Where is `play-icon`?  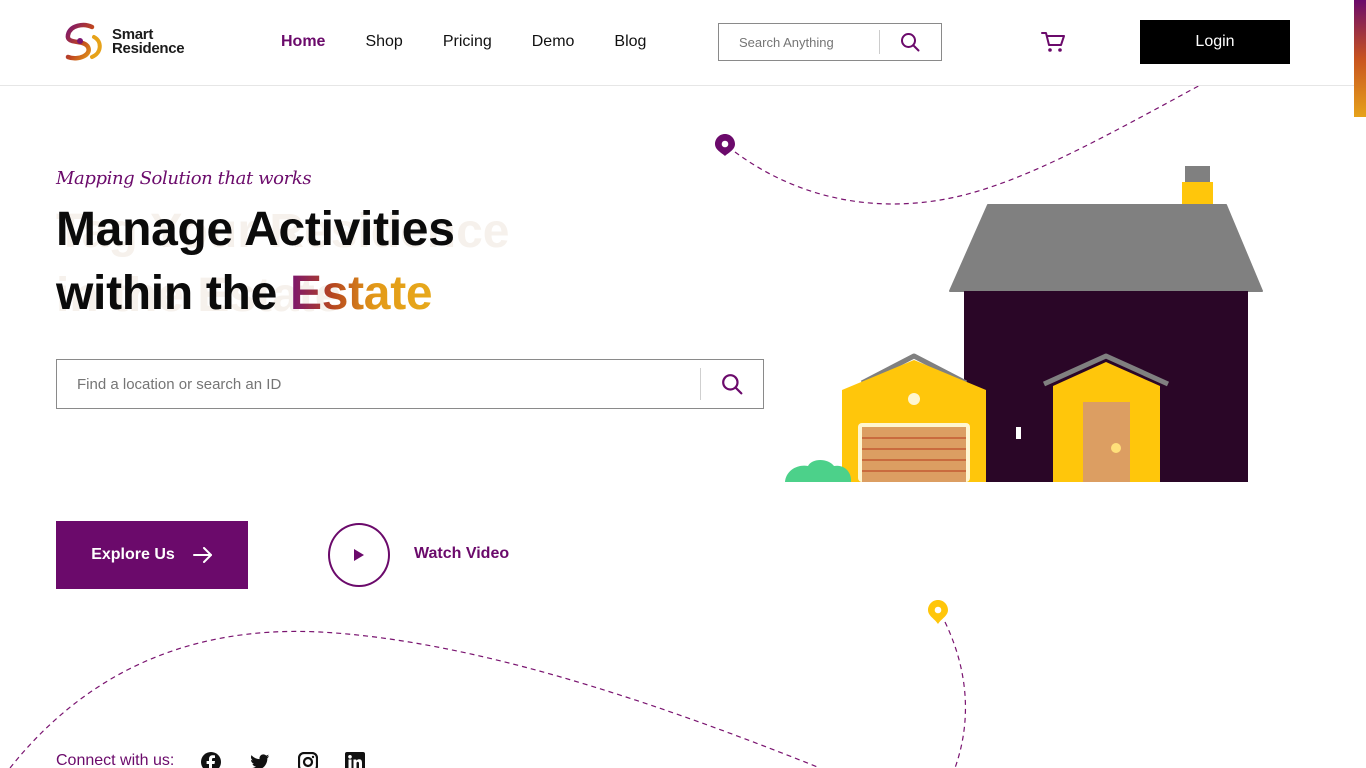
play-icon is located at coordinates (359, 555).